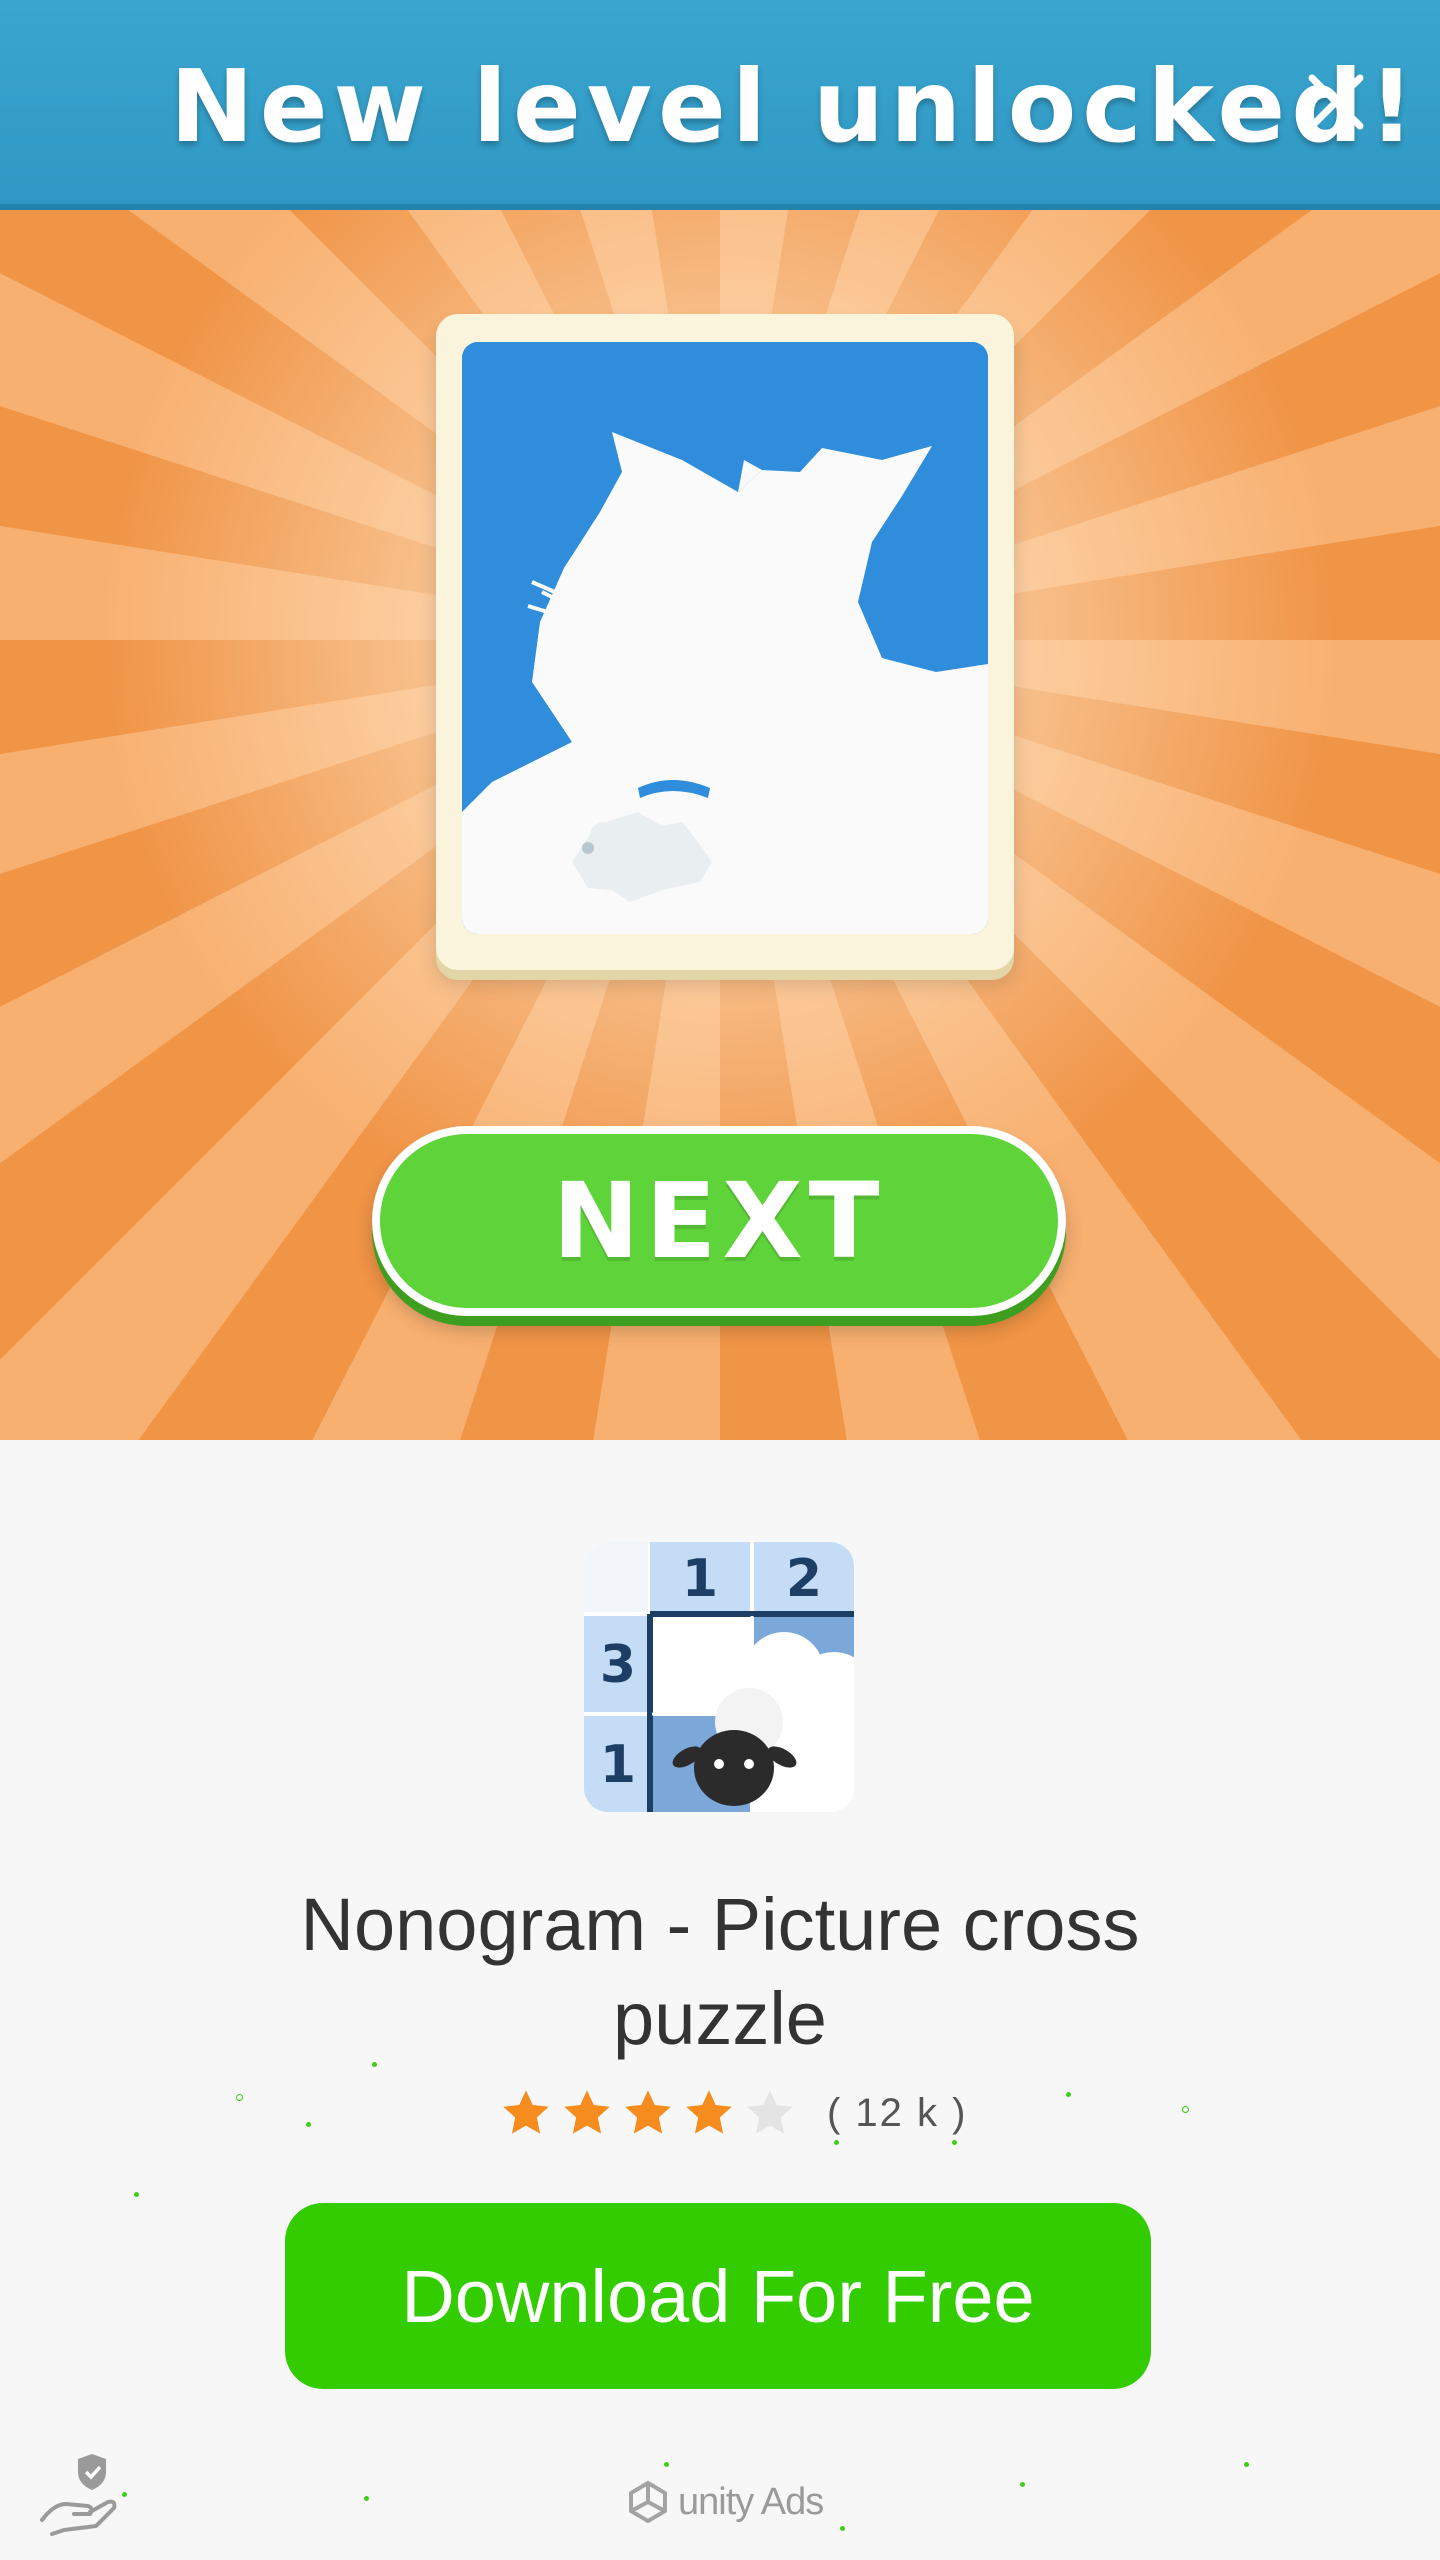  Describe the element at coordinates (618, 1765) in the screenshot. I see `clue-row2: 1` at that location.